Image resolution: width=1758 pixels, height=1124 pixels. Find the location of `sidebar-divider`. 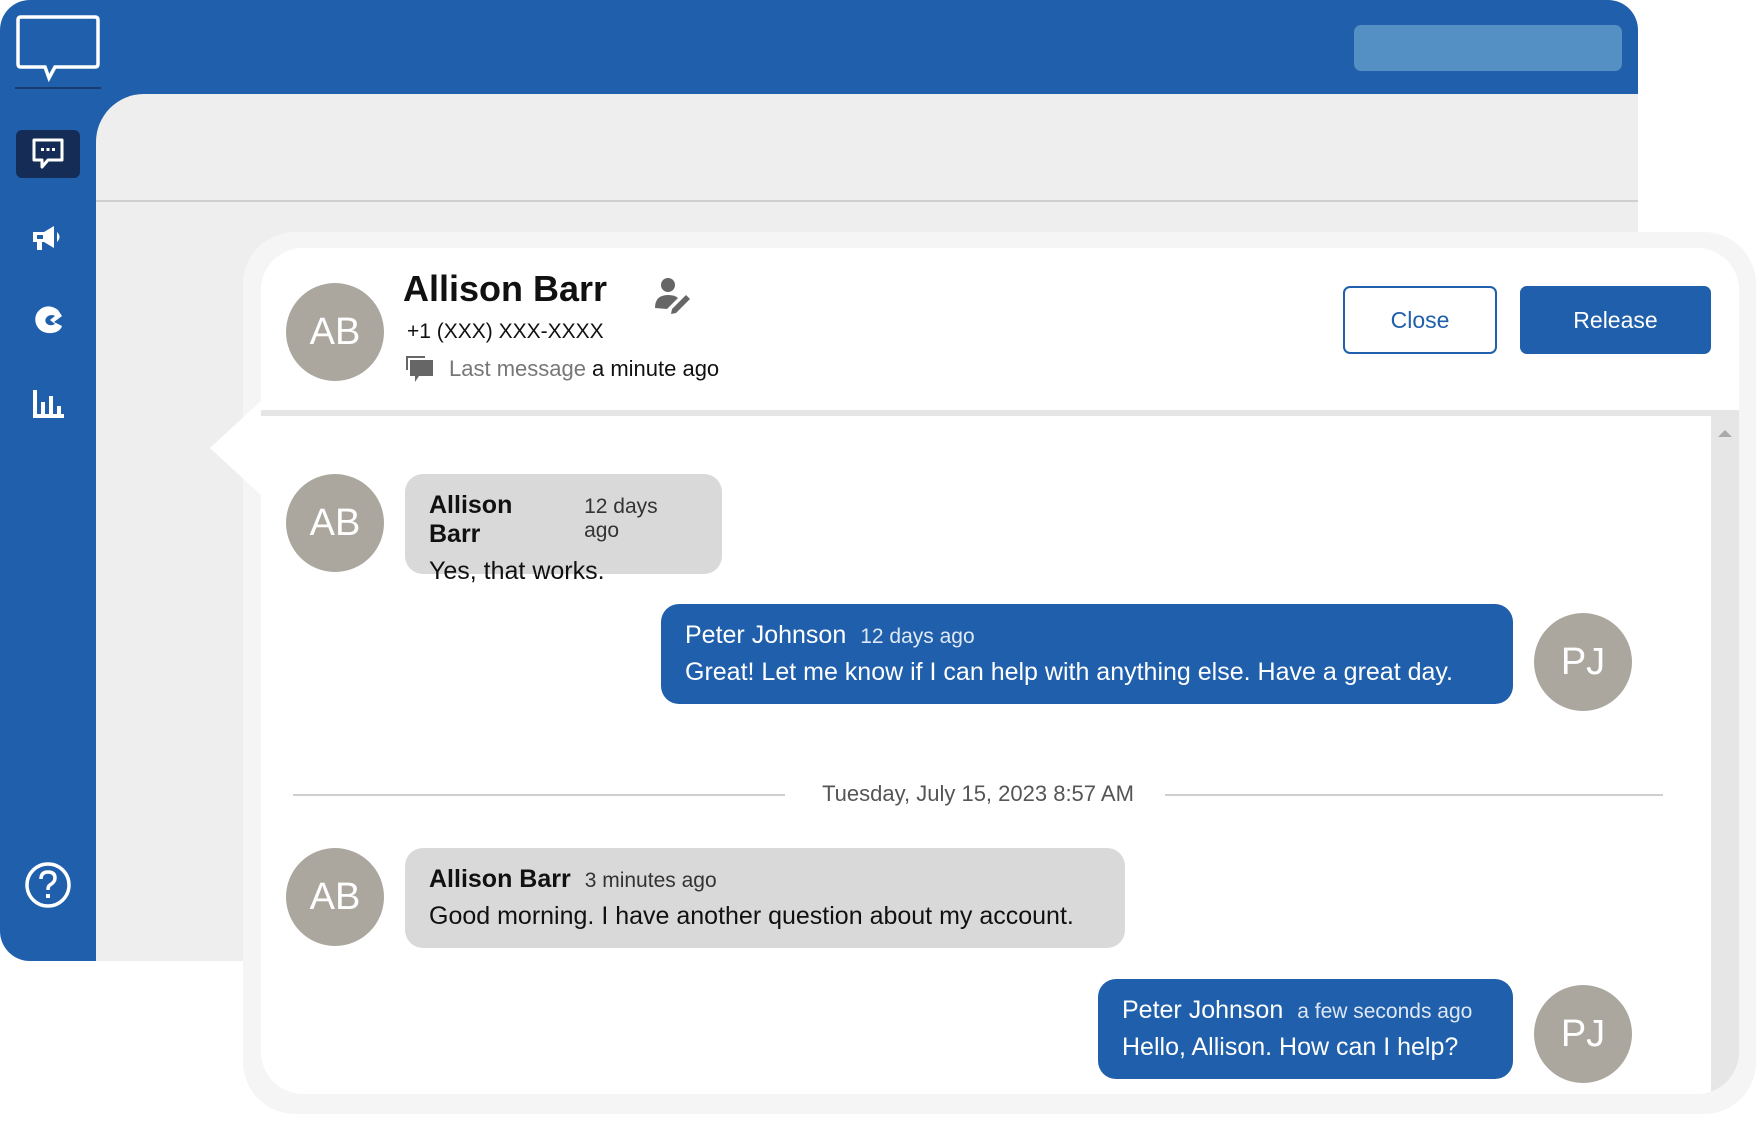

sidebar-divider is located at coordinates (58, 88).